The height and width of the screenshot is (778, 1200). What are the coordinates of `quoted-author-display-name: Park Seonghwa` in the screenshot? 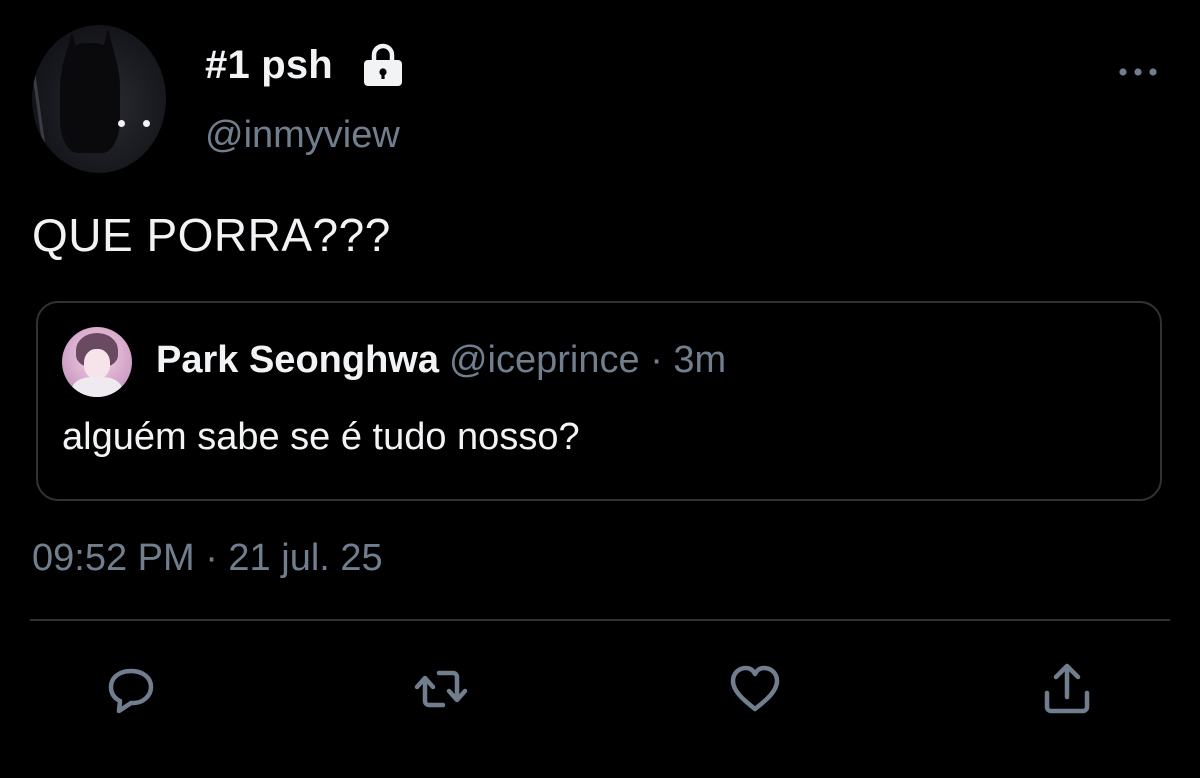 It's located at (297, 360).